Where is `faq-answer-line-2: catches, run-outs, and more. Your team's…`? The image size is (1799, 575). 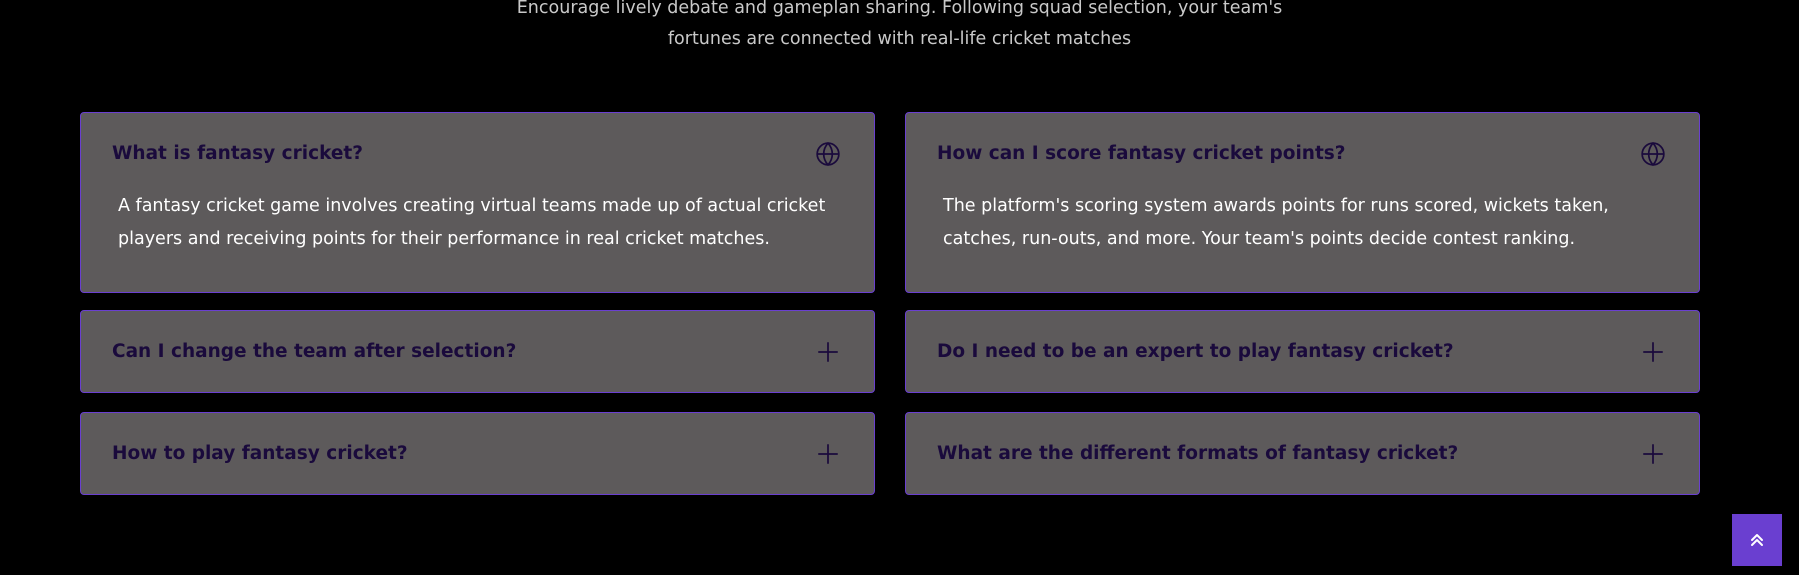
faq-answer-line-2: catches, run-outs, and more. Your team's… is located at coordinates (1259, 239).